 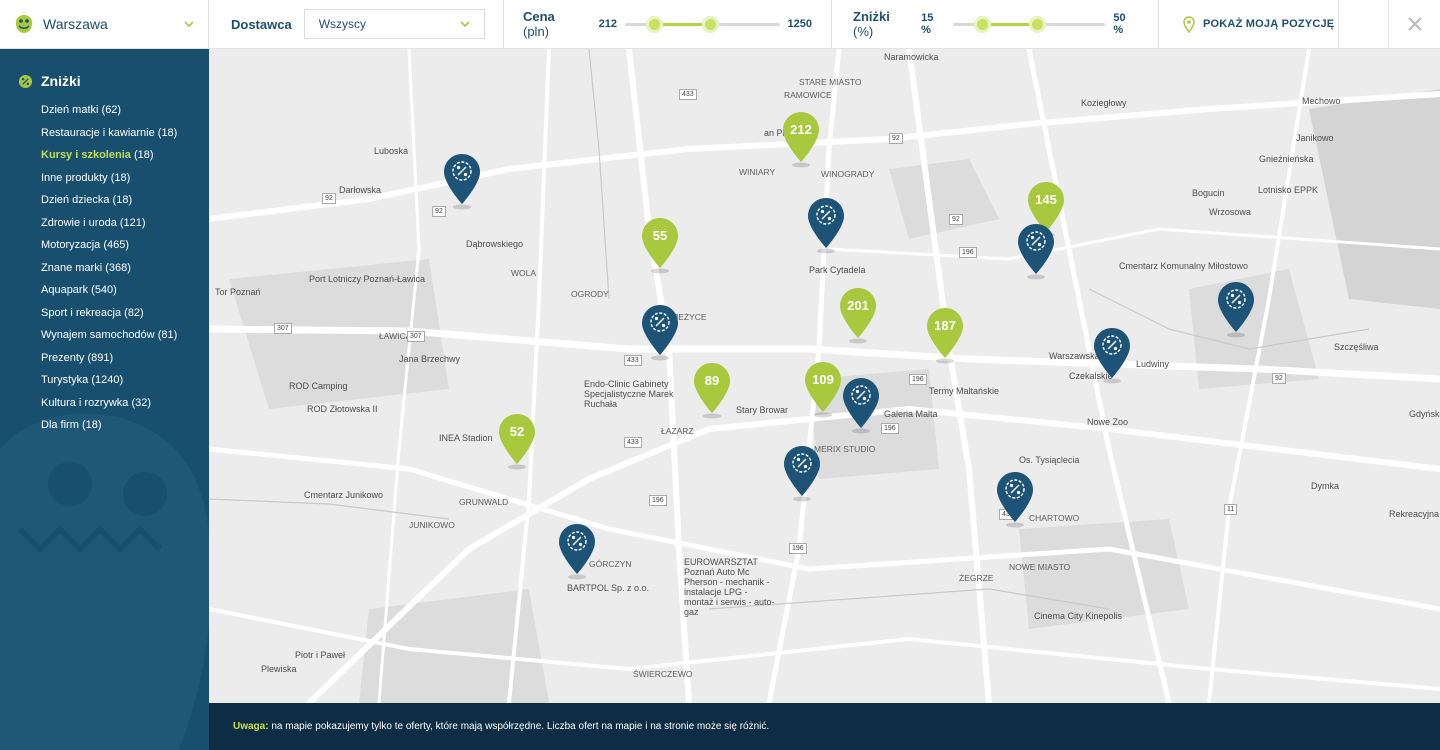 I want to click on map-place-label: CHARTOWO, so click(x=1054, y=518).